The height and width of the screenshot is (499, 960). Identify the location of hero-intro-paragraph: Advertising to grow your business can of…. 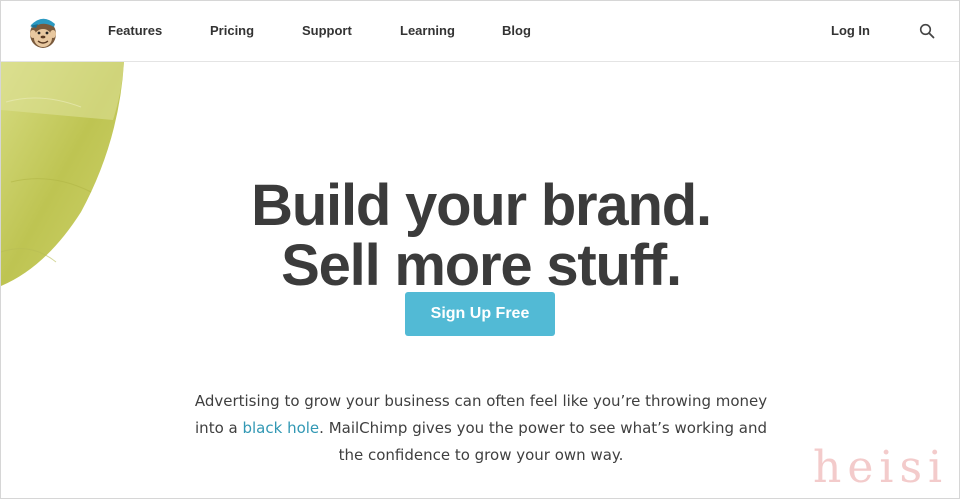
(481, 428).